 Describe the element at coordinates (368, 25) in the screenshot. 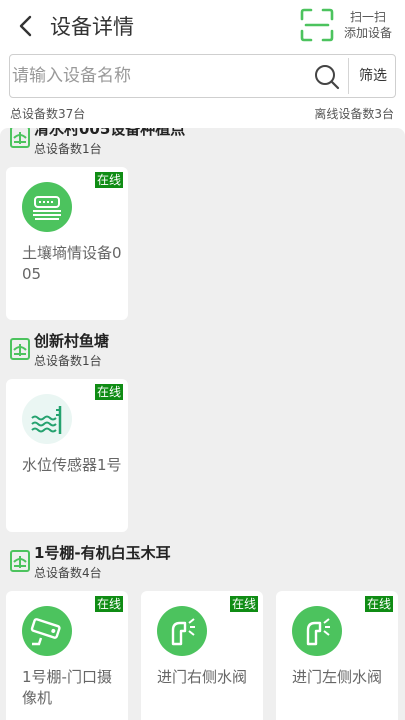

I see `scan-label: 扫一扫 添加设备` at that location.